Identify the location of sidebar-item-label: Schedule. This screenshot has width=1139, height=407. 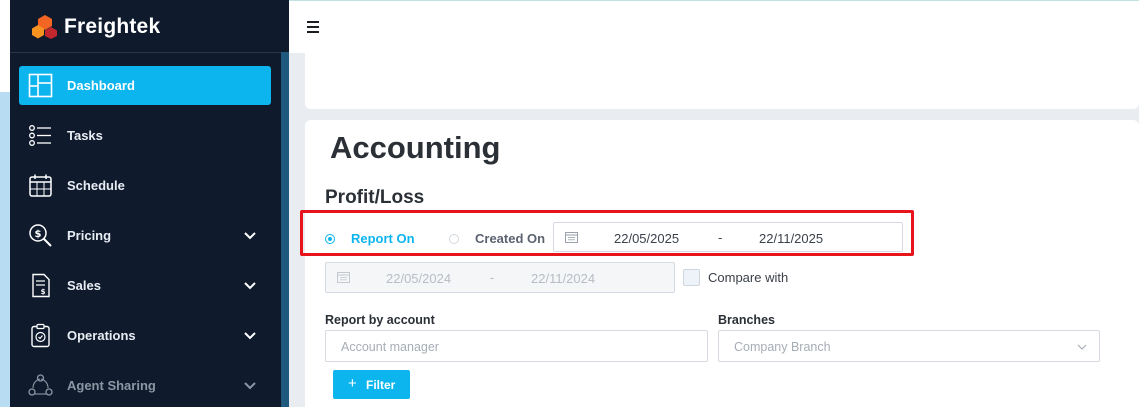
(96, 185).